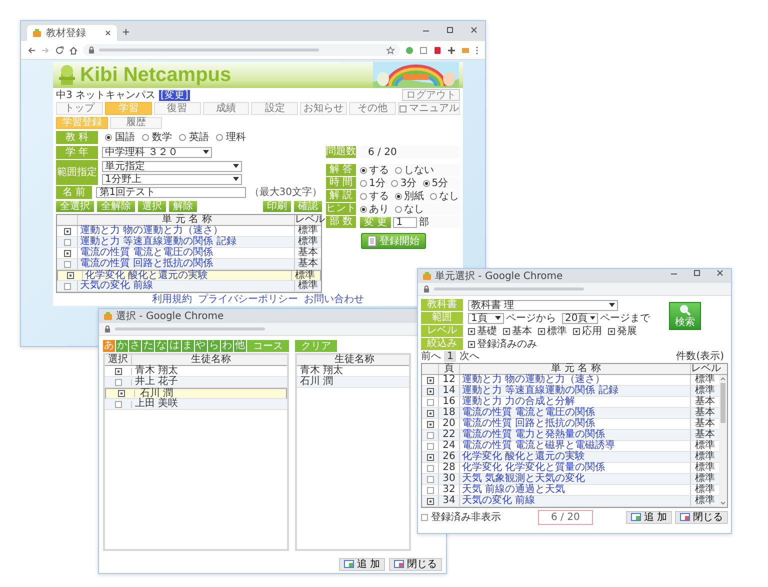 The image size is (768, 587). What do you see at coordinates (126, 32) in the screenshot?
I see `new-tab-icon` at bounding box center [126, 32].